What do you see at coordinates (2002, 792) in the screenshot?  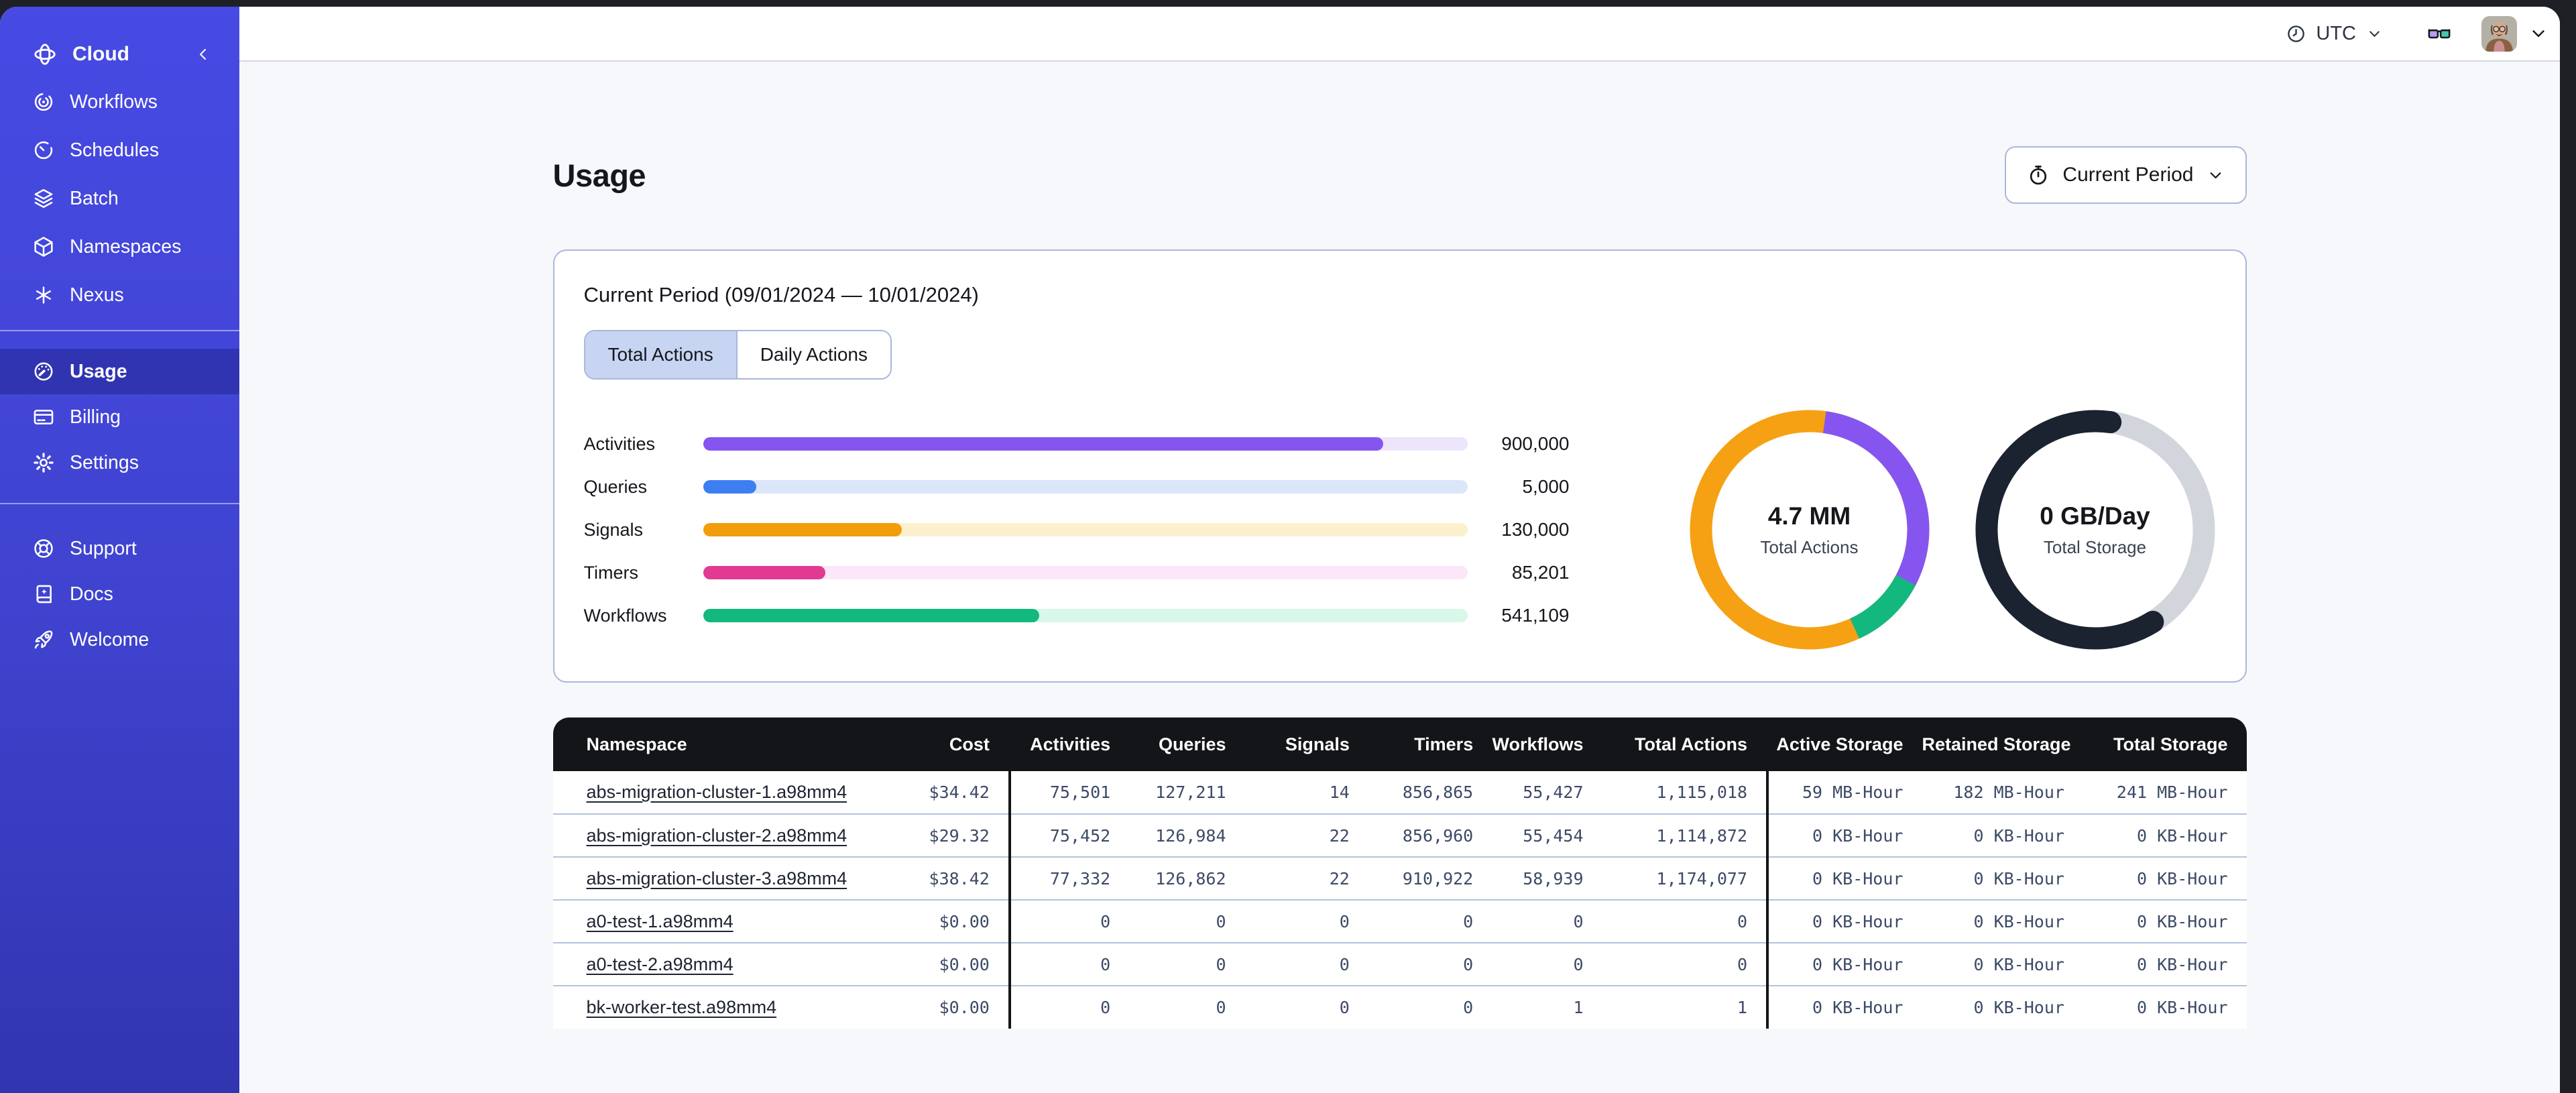 I see `value-cell: 182 MB-Hour` at bounding box center [2002, 792].